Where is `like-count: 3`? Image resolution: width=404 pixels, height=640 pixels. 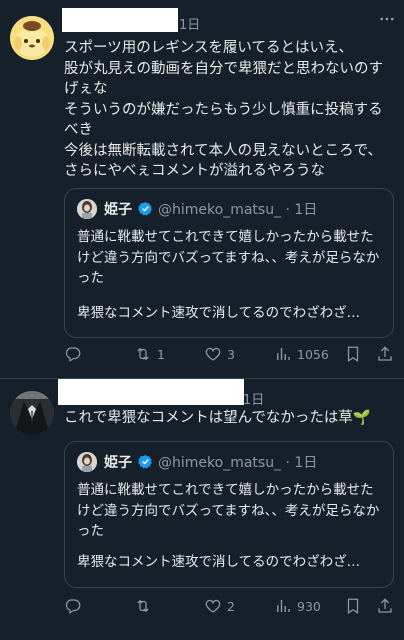 like-count: 3 is located at coordinates (231, 354).